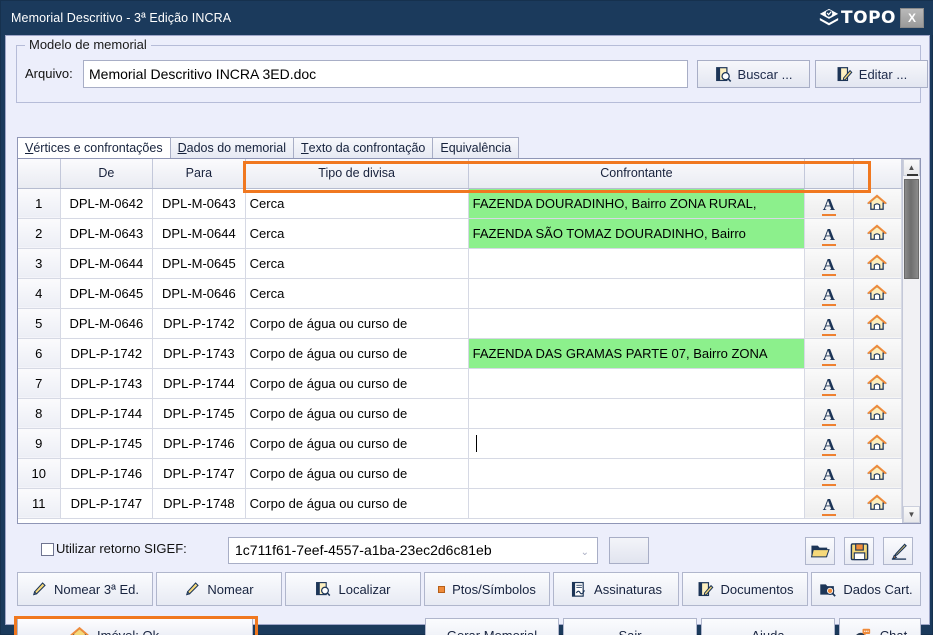 The image size is (933, 635). Describe the element at coordinates (107, 233) in the screenshot. I see `cell-de: DPL-M-0643` at that location.